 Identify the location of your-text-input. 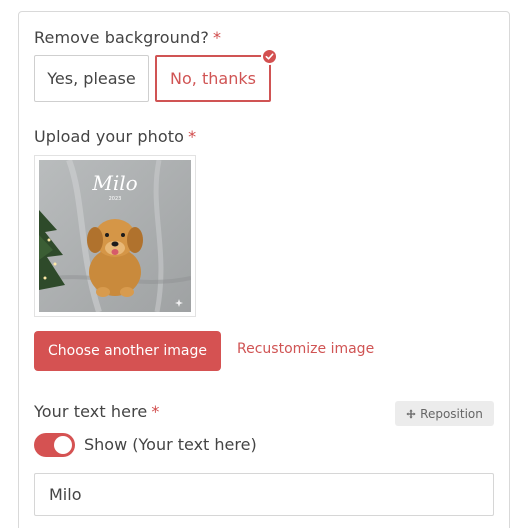
(264, 494).